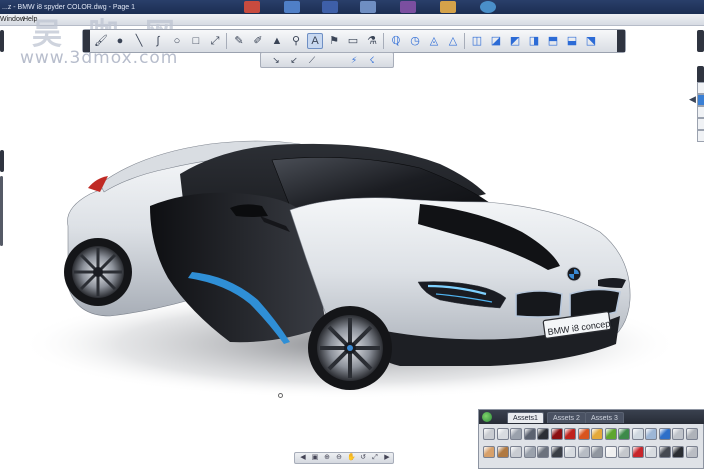 This screenshot has width=704, height=469. What do you see at coordinates (303, 458) in the screenshot?
I see `view-control-button: ◀` at bounding box center [303, 458].